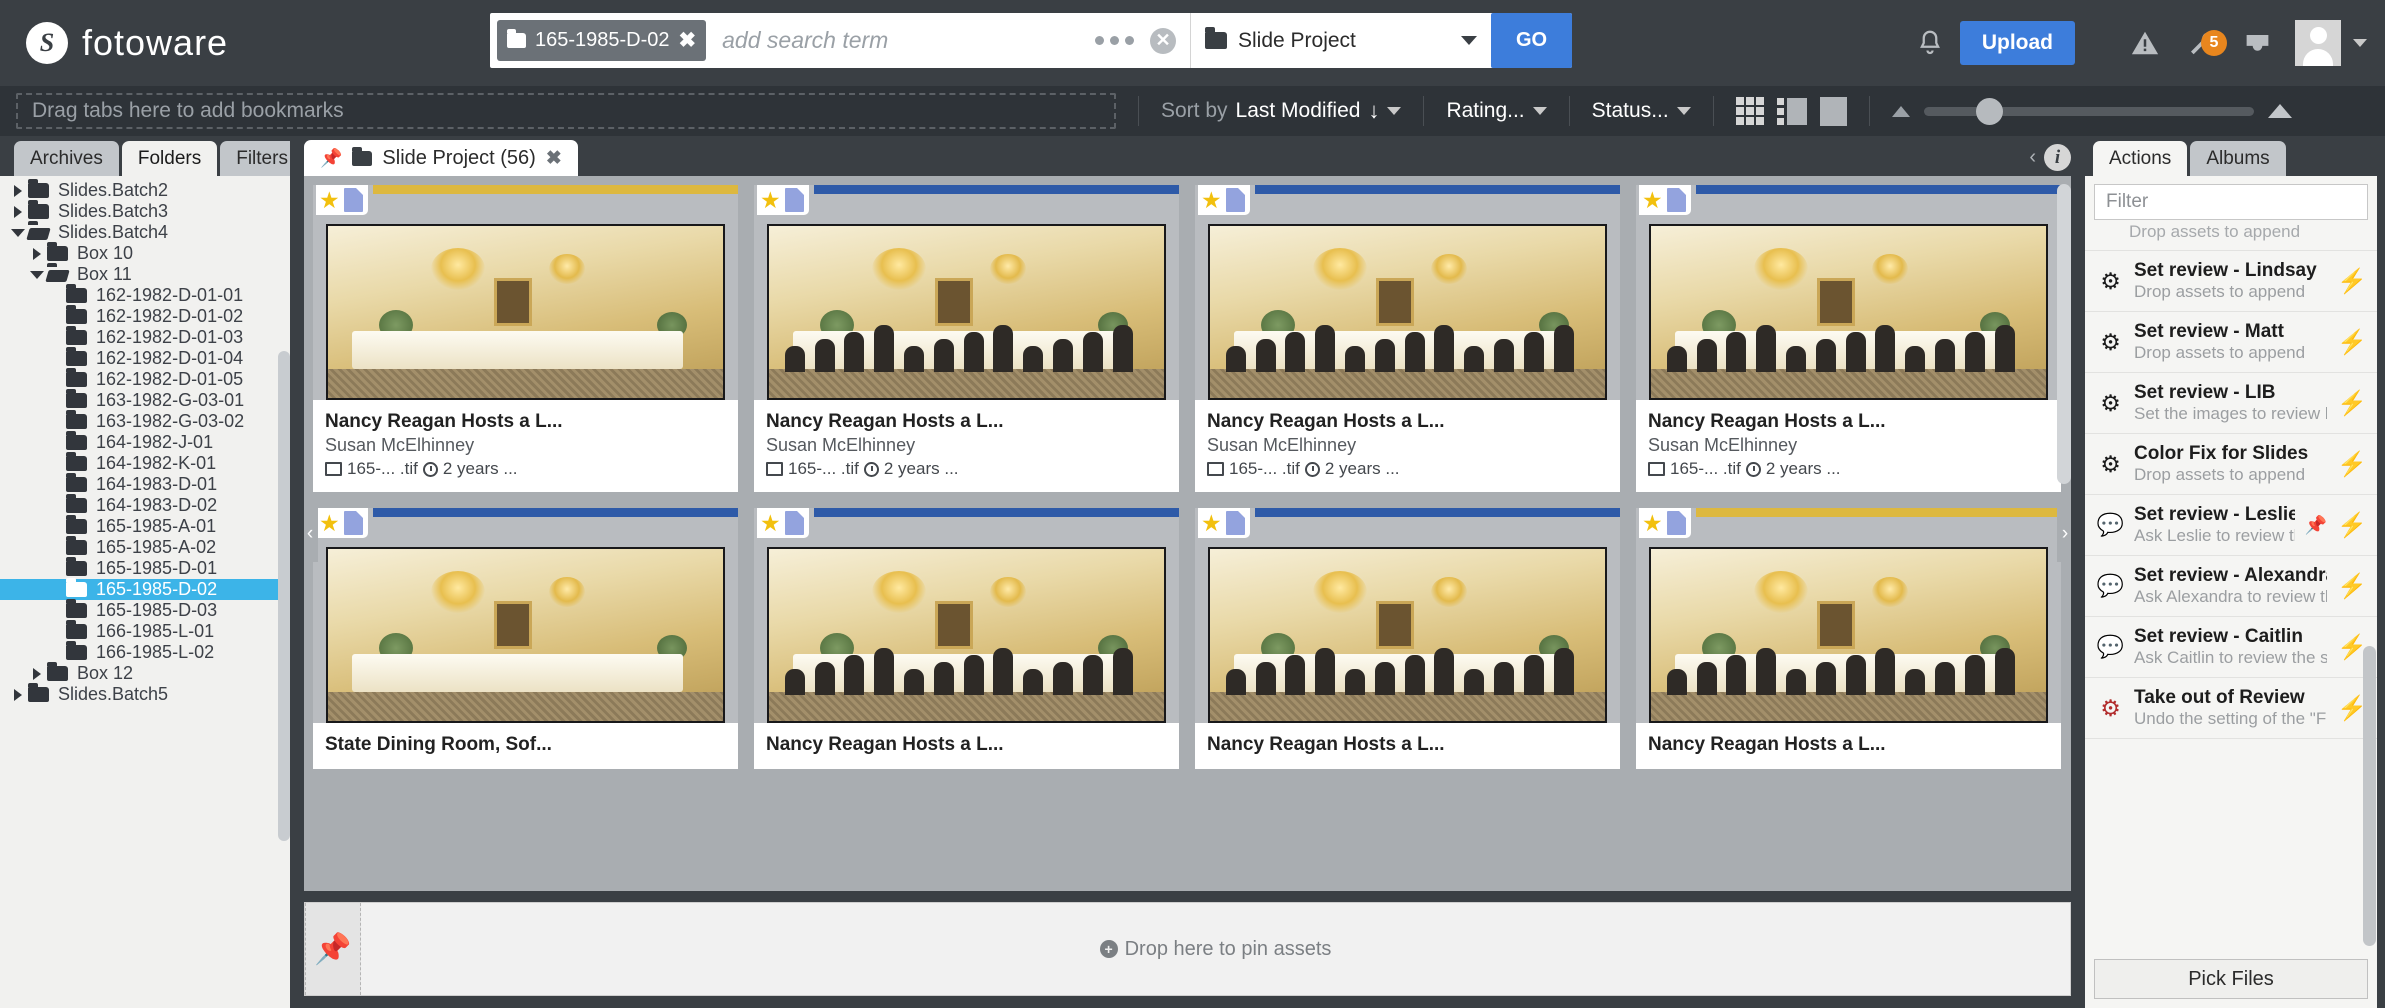  What do you see at coordinates (441, 158) in the screenshot?
I see `tab-slide-project: 📌 Slide Project (56) ✖` at bounding box center [441, 158].